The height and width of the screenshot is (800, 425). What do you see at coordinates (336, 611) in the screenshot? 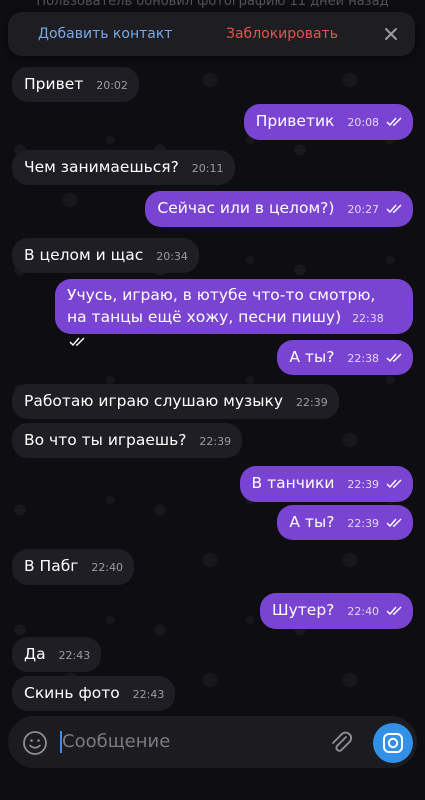
I see `message-outgoing: Шутер? 22:40` at bounding box center [336, 611].